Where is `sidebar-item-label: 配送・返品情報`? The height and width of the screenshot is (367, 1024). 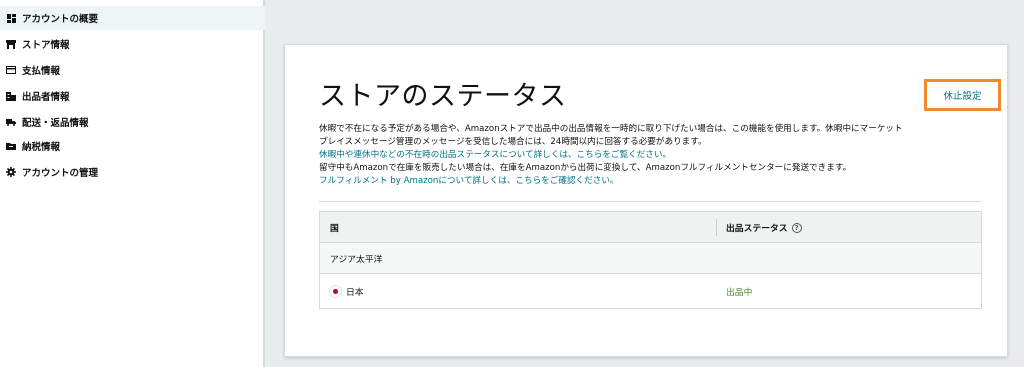 sidebar-item-label: 配送・返品情報 is located at coordinates (55, 123).